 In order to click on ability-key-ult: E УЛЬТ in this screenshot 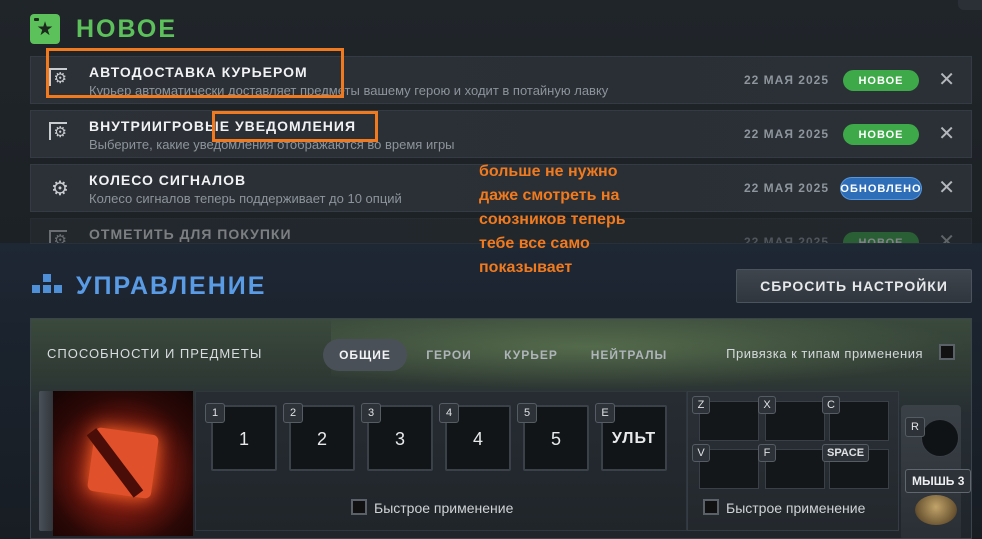, I will do `click(631, 437)`.